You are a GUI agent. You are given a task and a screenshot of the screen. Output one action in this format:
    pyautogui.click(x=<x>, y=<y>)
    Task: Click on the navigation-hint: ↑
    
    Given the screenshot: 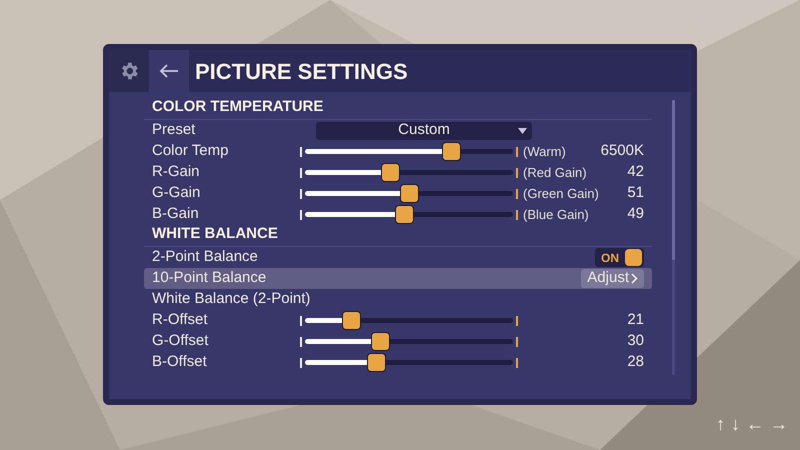 What is the action you would take?
    pyautogui.click(x=720, y=424)
    